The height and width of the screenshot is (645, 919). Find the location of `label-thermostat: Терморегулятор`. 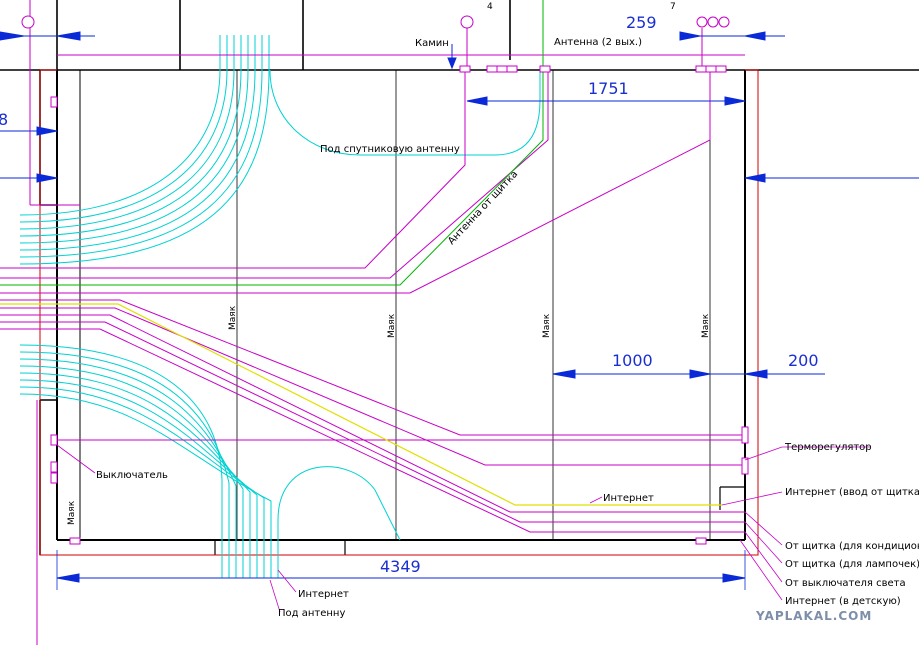

label-thermostat: Терморегулятор is located at coordinates (828, 447).